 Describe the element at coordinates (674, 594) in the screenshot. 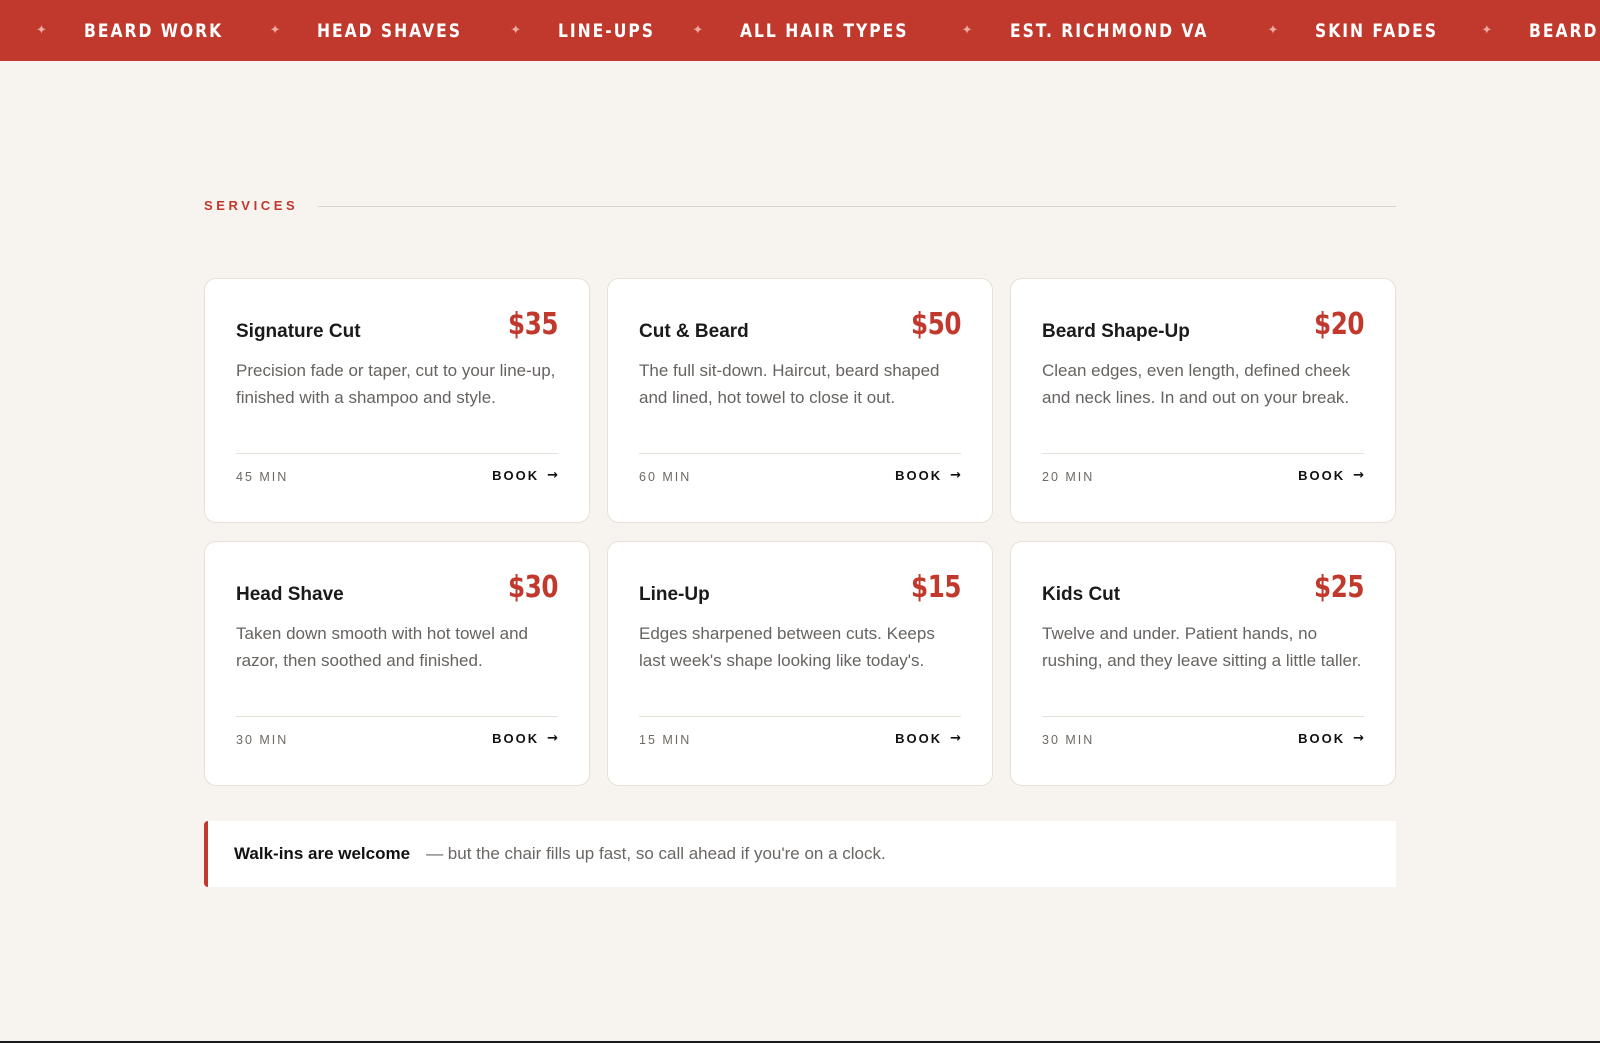

I see `service-title: Line-Up` at that location.